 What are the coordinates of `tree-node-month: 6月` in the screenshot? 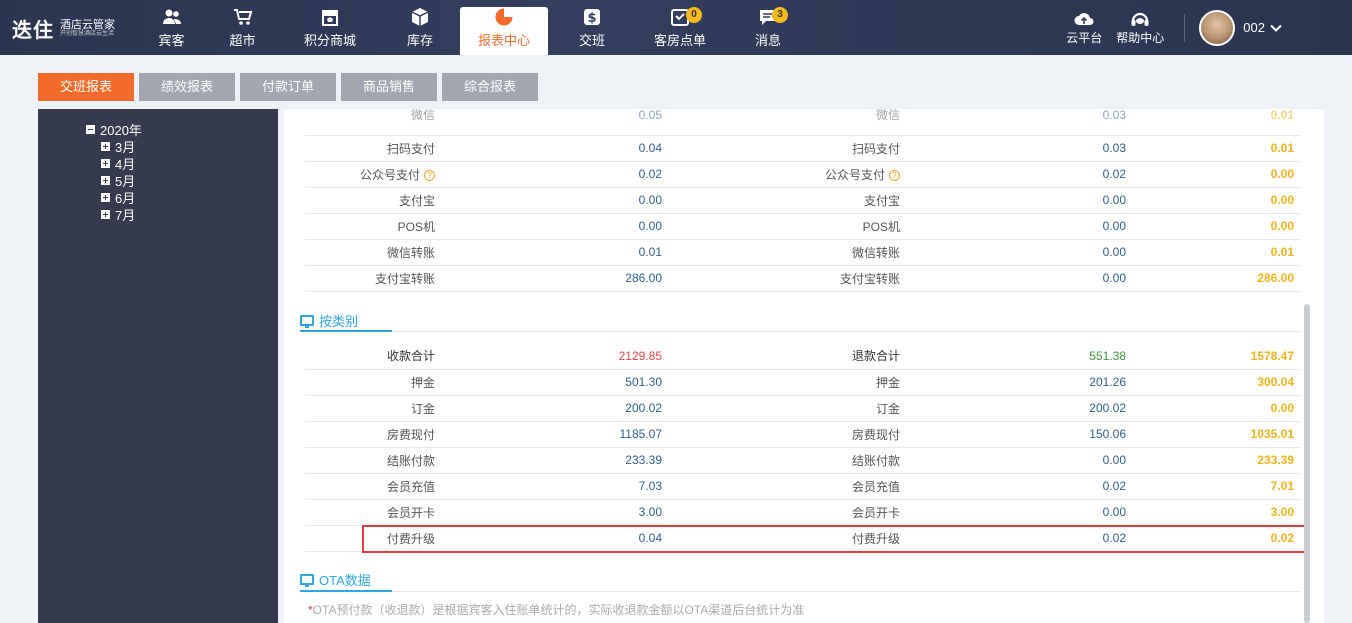 It's located at (121, 197).